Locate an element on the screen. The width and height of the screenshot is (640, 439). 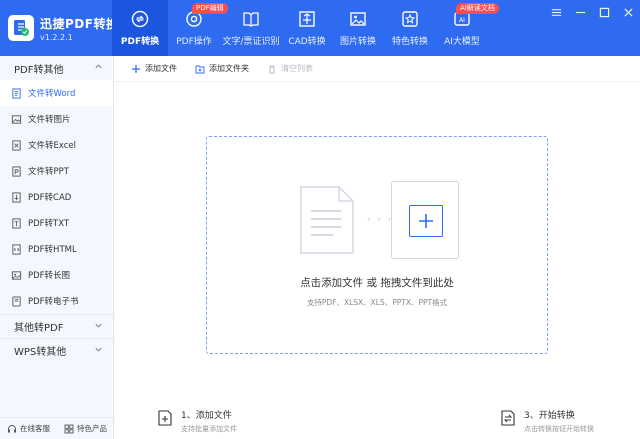
window-controls is located at coordinates (592, 12).